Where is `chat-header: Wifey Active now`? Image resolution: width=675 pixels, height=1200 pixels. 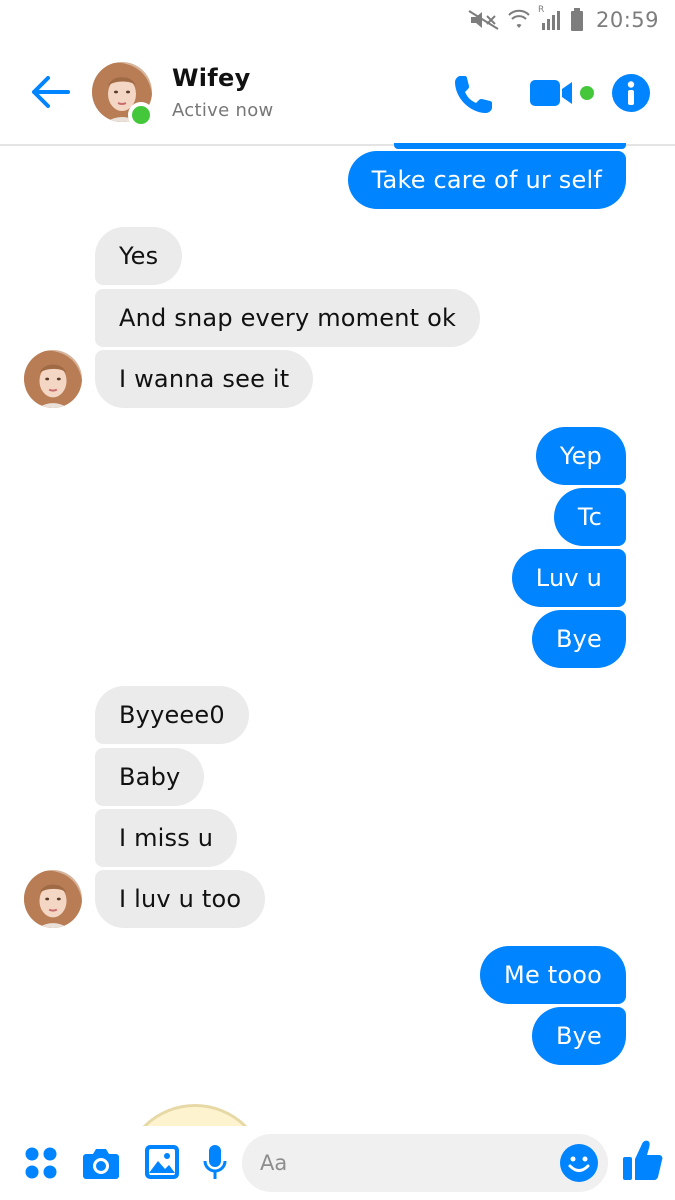
chat-header: Wifey Active now is located at coordinates (337, 93).